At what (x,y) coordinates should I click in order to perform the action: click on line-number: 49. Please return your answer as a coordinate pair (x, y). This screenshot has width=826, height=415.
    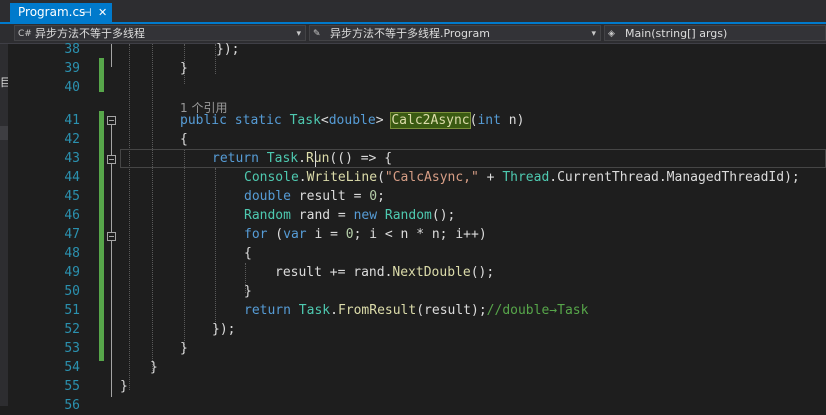
    Looking at the image, I should click on (72, 272).